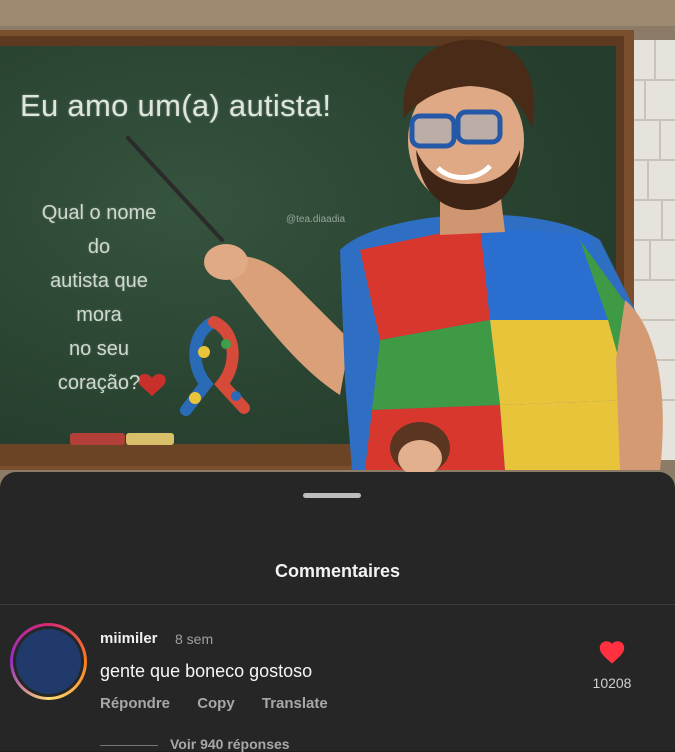 Image resolution: width=675 pixels, height=752 pixels. I want to click on translate-button: Translate, so click(295, 703).